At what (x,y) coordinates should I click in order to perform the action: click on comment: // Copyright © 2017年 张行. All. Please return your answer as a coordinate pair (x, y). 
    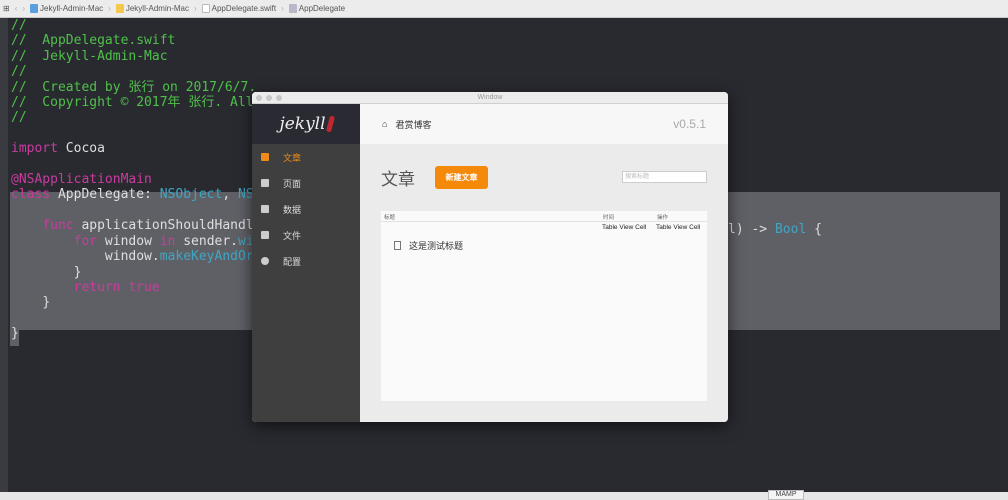
    Looking at the image, I should click on (132, 103).